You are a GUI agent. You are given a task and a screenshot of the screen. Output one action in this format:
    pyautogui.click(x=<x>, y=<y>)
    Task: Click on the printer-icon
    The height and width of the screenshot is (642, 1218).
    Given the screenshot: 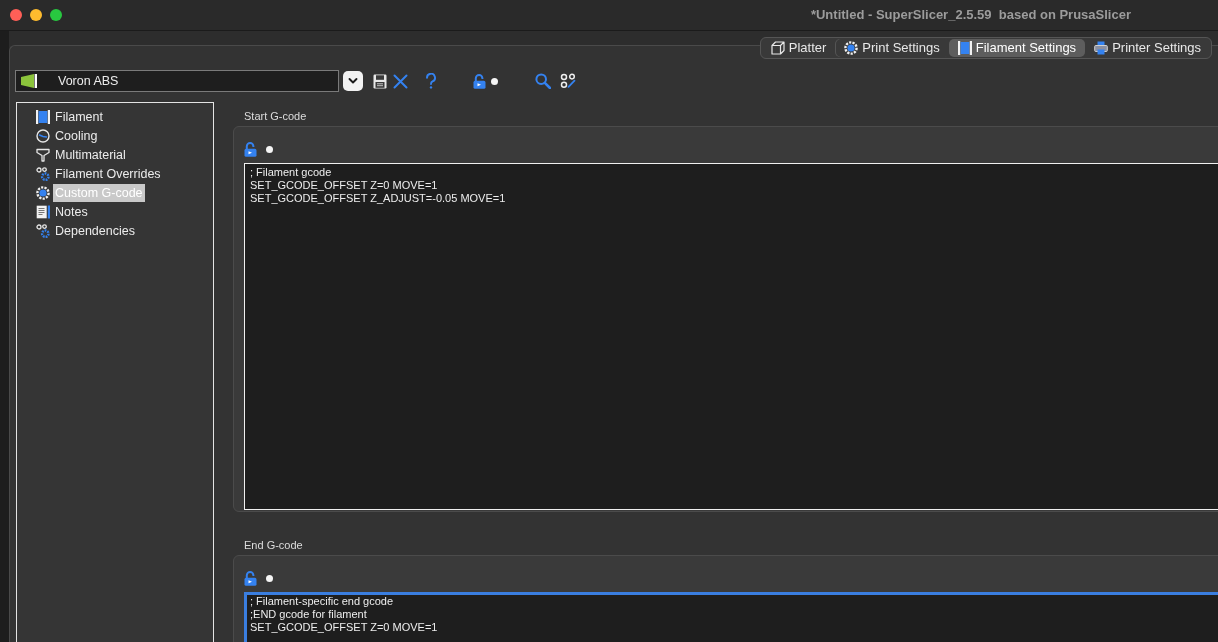 What is the action you would take?
    pyautogui.click(x=1101, y=48)
    